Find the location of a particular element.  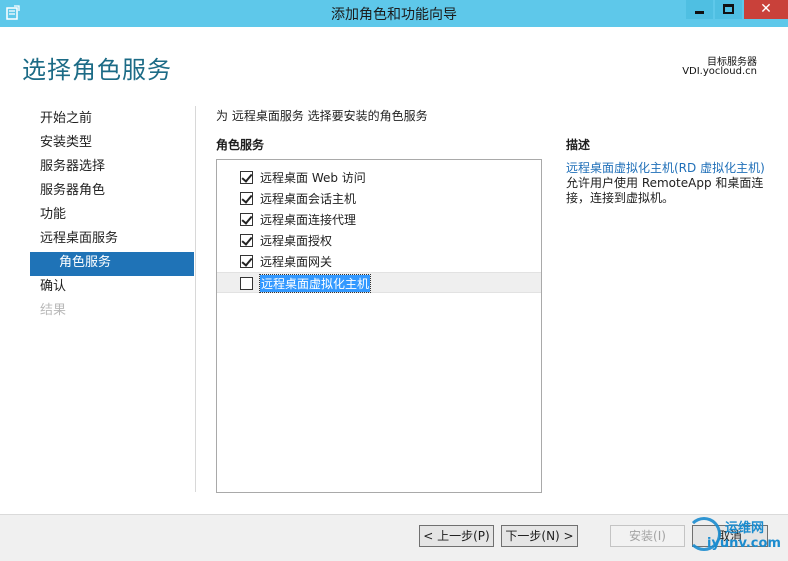

close-button: ✕ is located at coordinates (766, 9).